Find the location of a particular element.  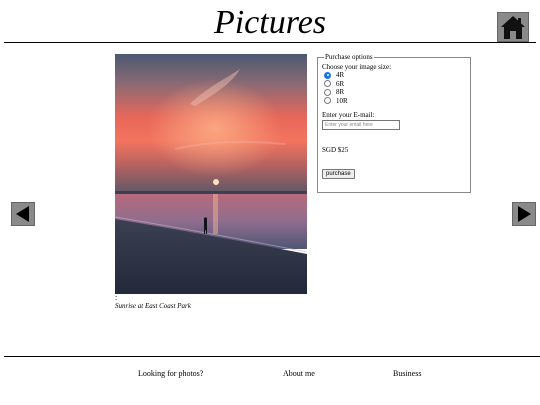

footer-link-about: About me is located at coordinates (299, 374).